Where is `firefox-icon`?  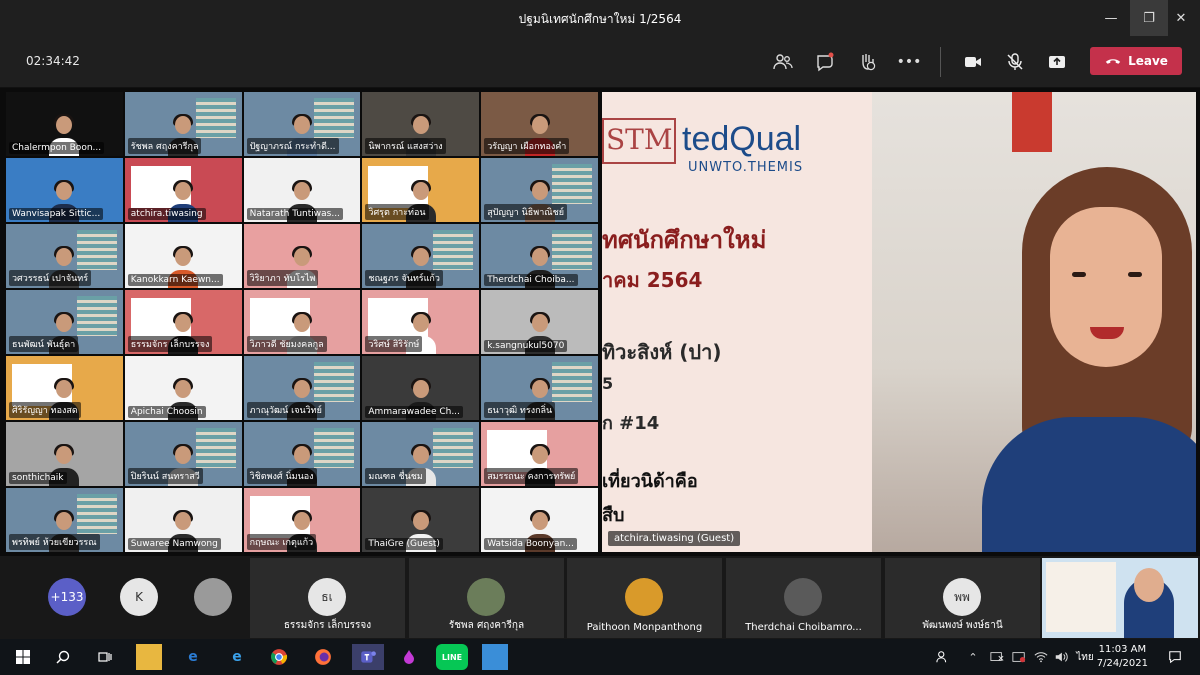 firefox-icon is located at coordinates (323, 657).